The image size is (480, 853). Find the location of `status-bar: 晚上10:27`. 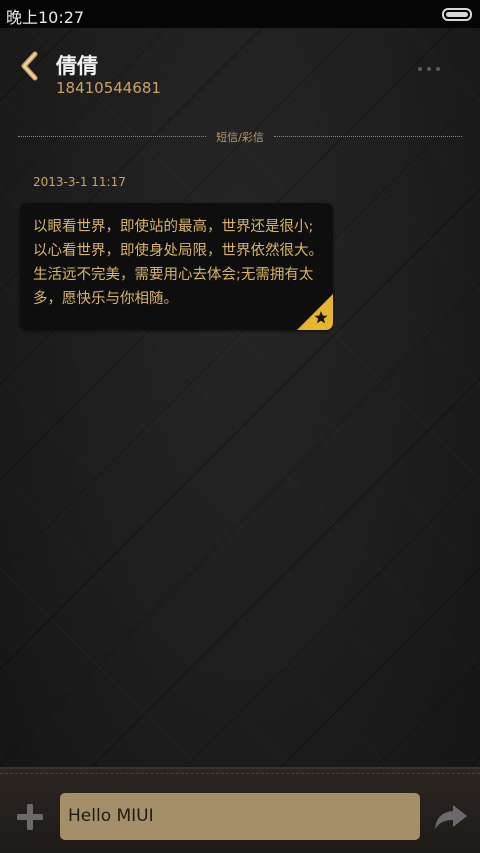

status-bar: 晚上10:27 is located at coordinates (240, 14).